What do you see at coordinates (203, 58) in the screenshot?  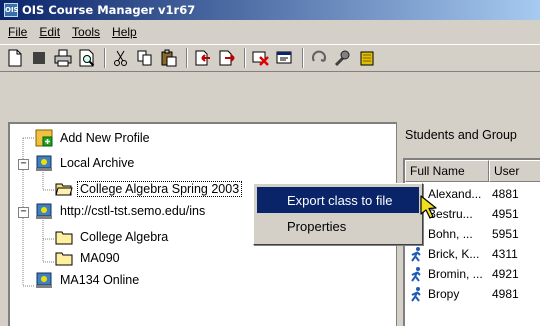 I see `import-icon` at bounding box center [203, 58].